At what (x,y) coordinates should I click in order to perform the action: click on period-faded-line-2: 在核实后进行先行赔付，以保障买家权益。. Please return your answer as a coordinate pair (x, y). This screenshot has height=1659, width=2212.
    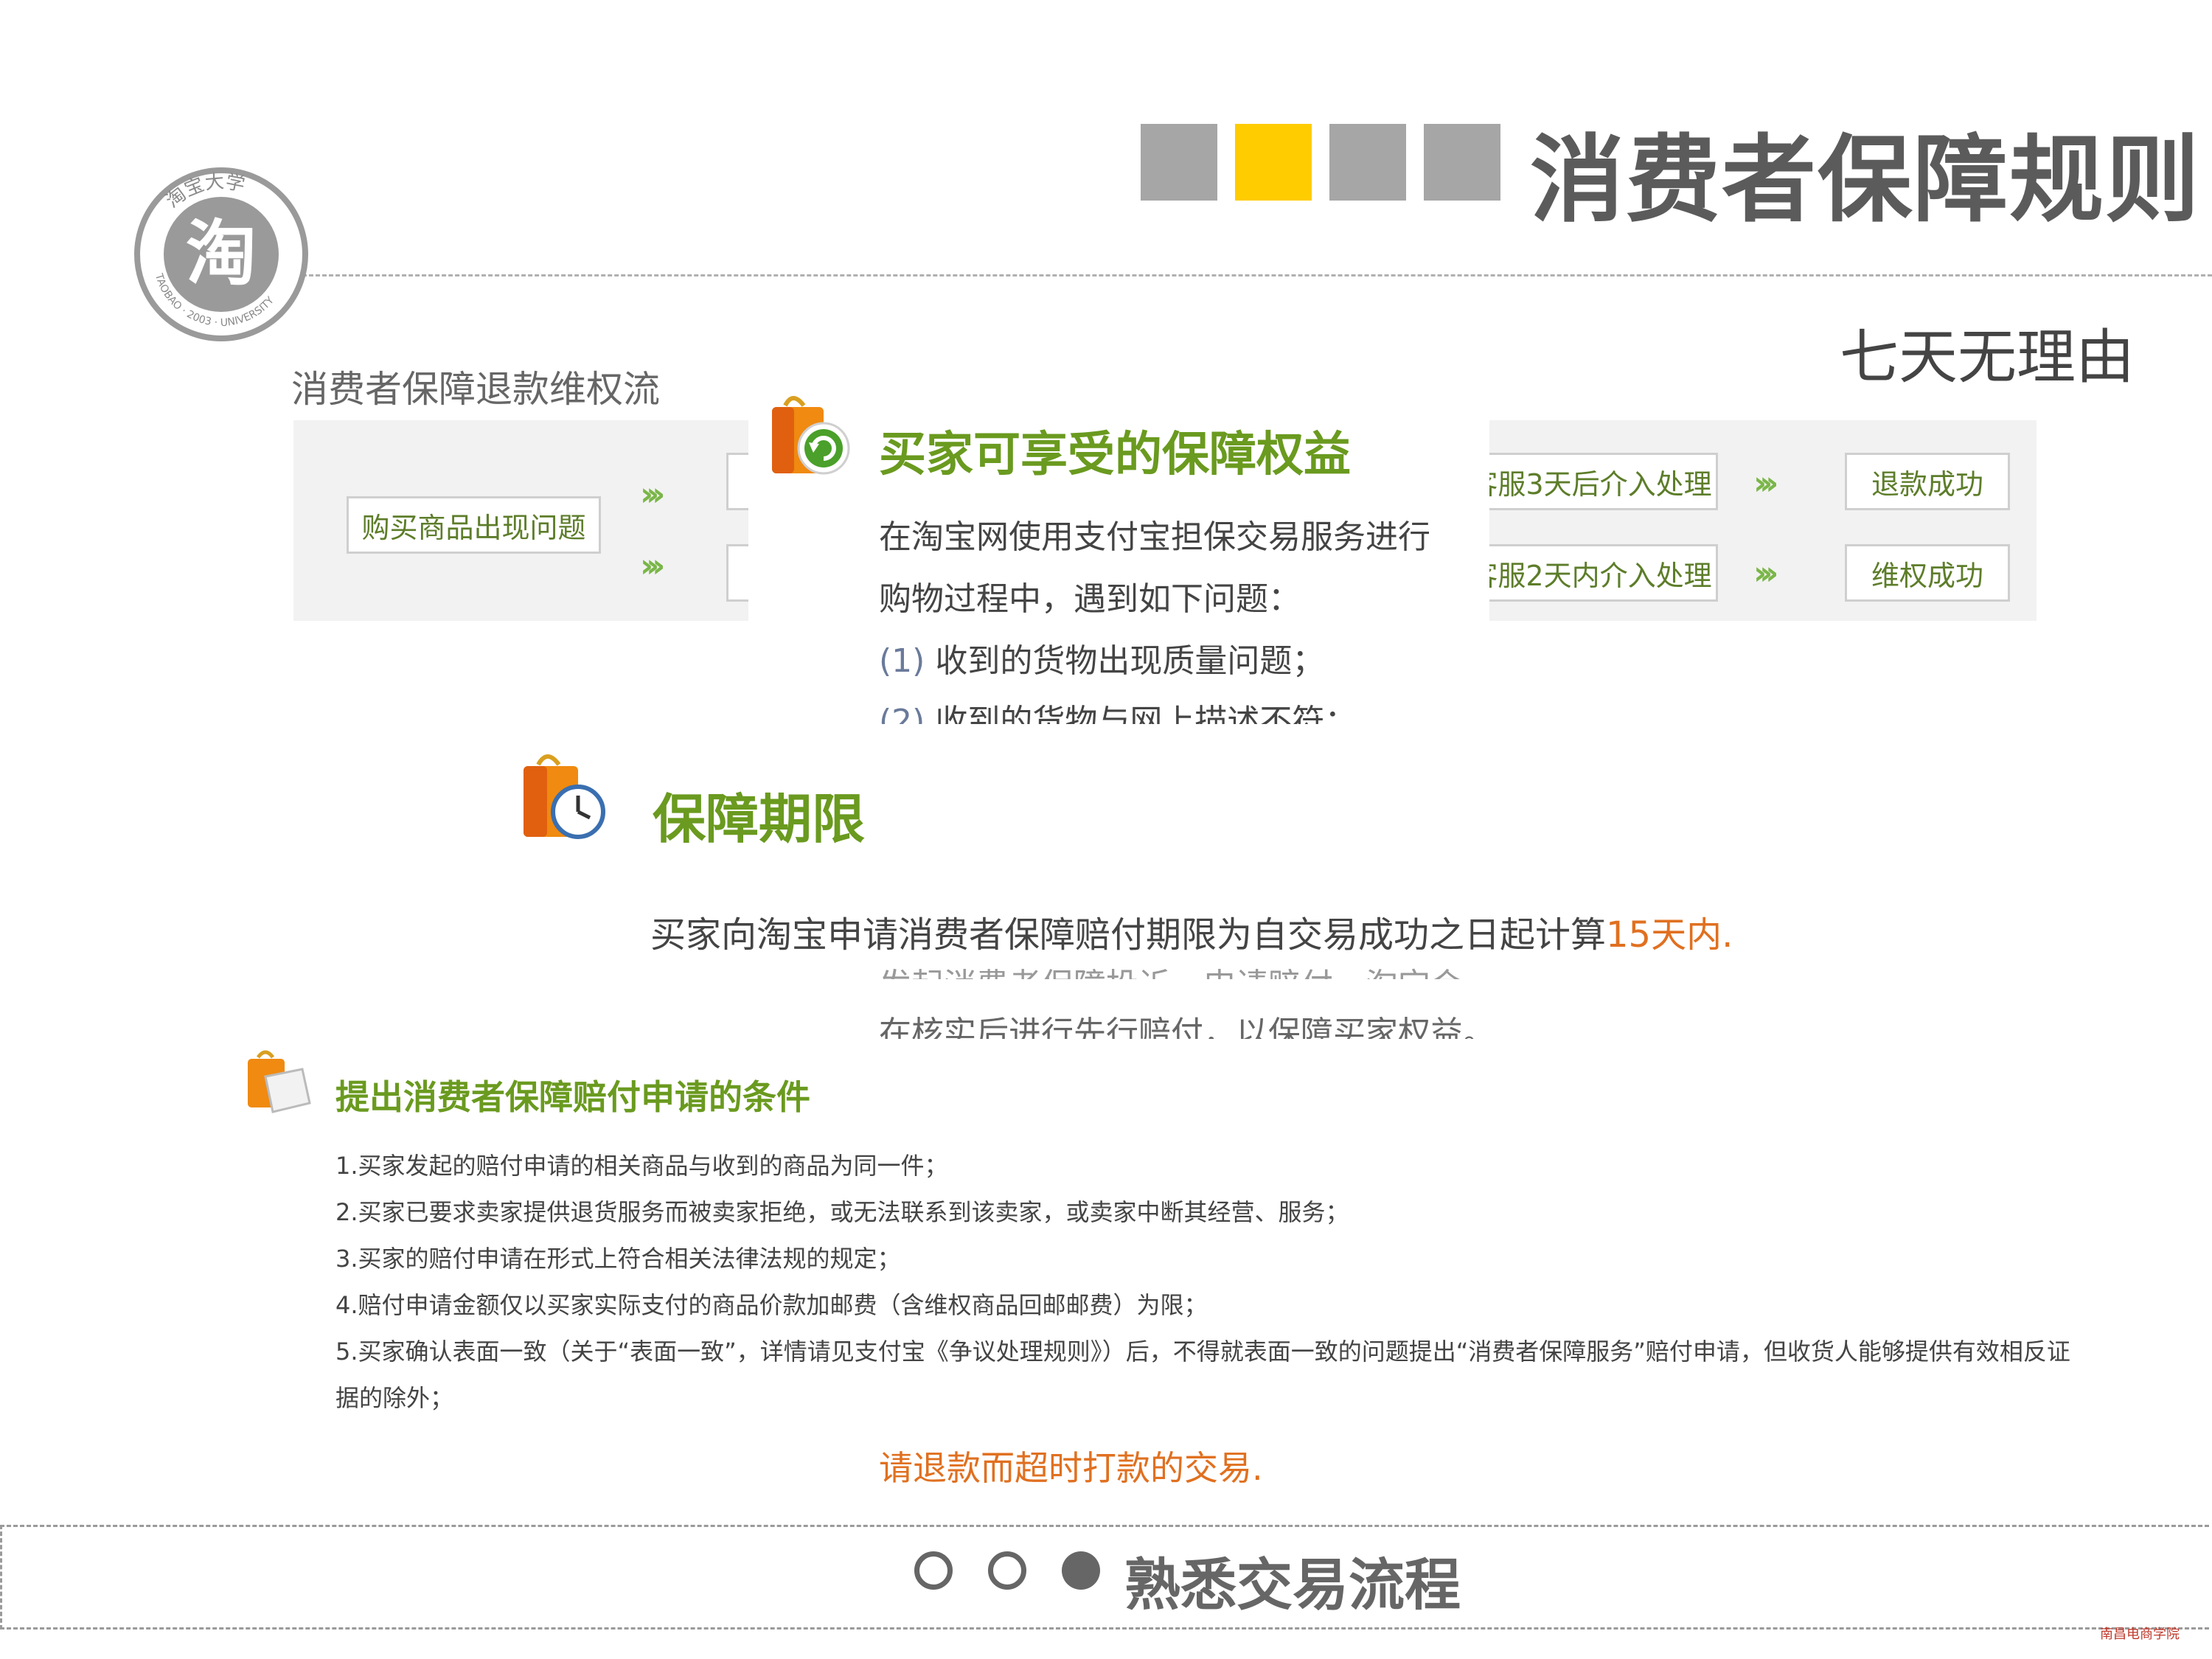
    Looking at the image, I should click on (1187, 1027).